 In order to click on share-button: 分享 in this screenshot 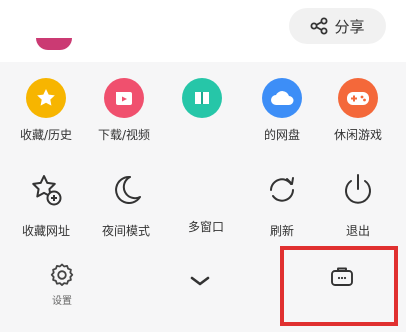, I will do `click(337, 26)`.